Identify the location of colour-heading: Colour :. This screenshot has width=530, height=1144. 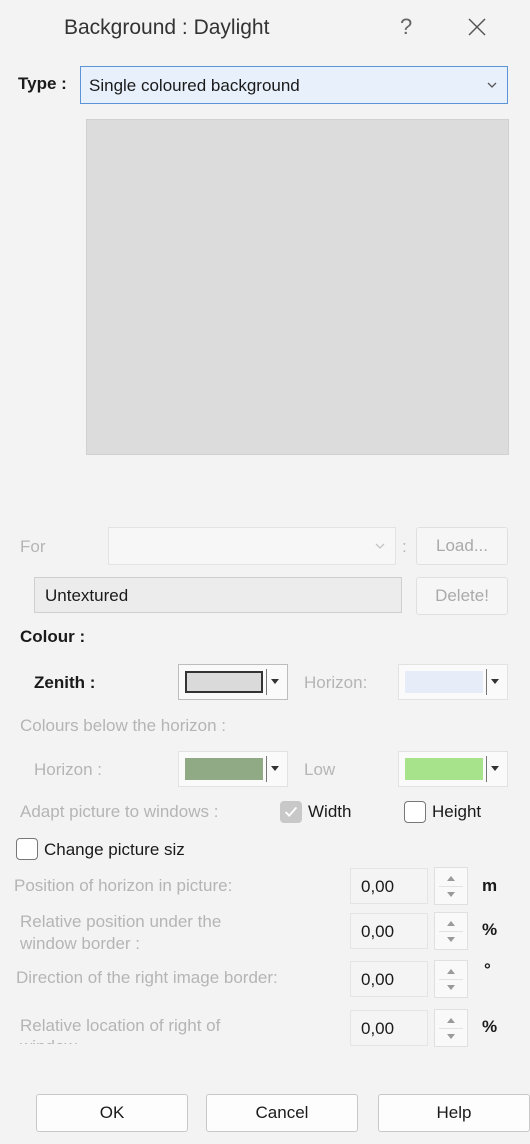
(53, 636).